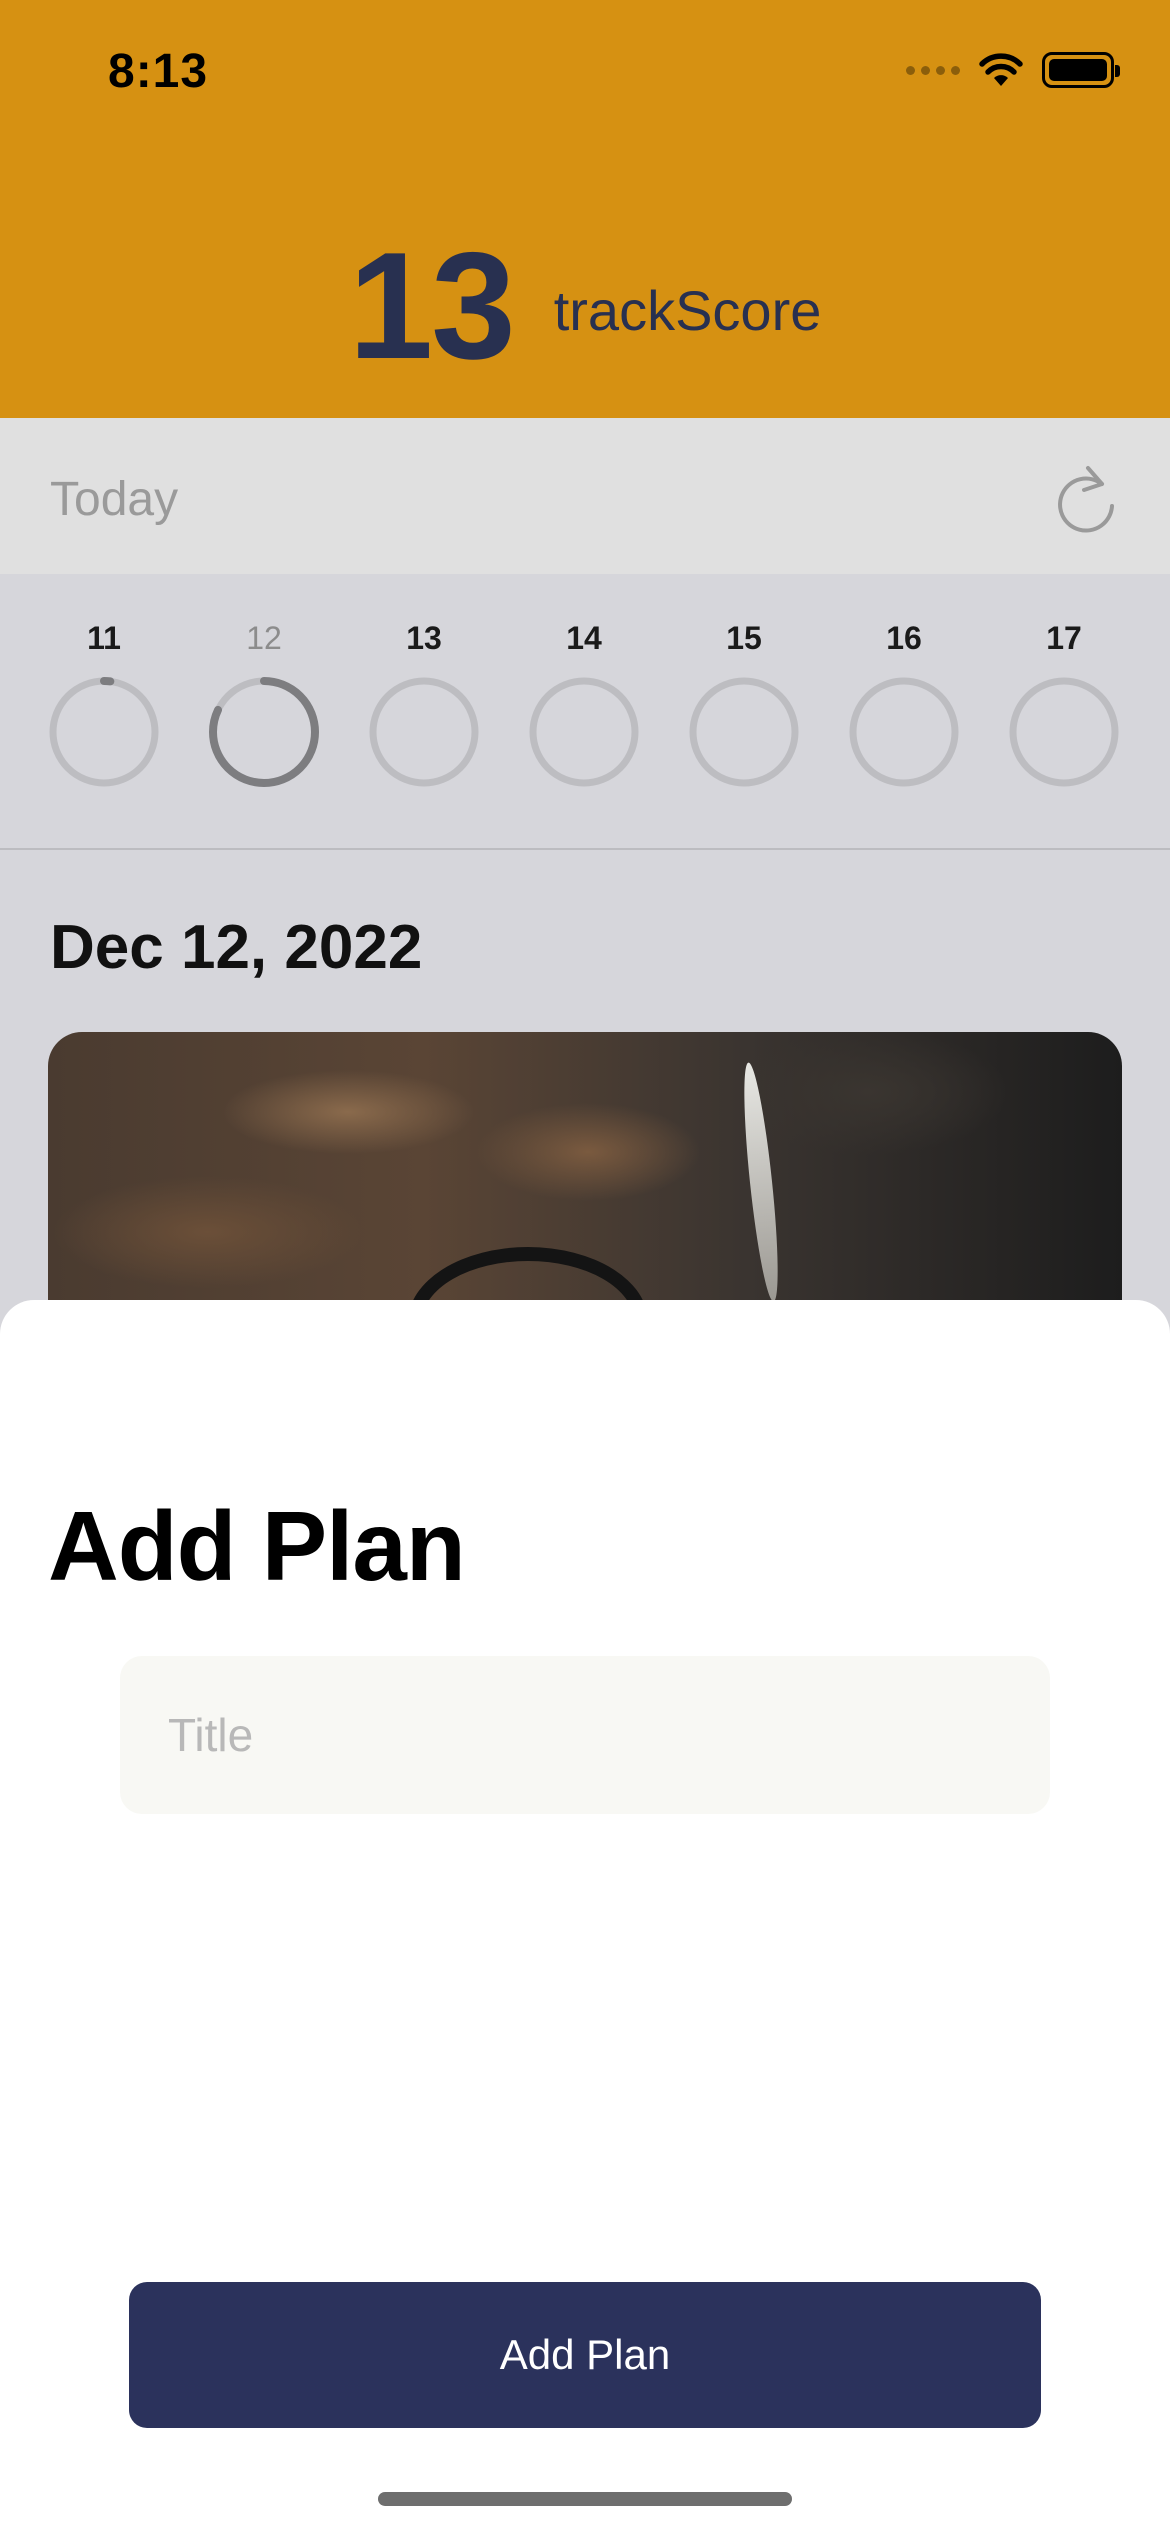 The image size is (1170, 2532). I want to click on status-icons, so click(1013, 70).